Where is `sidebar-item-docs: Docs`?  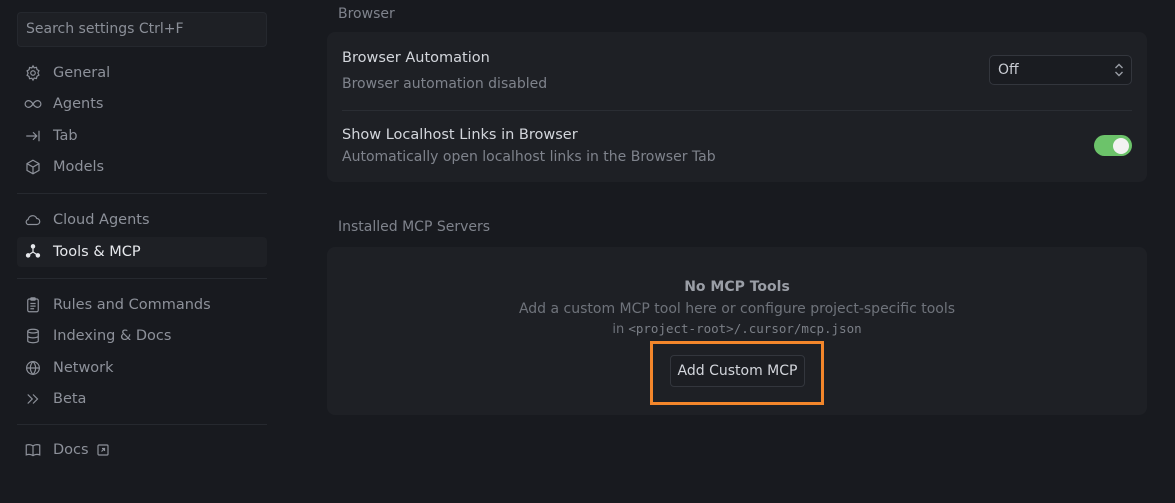
sidebar-item-docs: Docs is located at coordinates (142, 450).